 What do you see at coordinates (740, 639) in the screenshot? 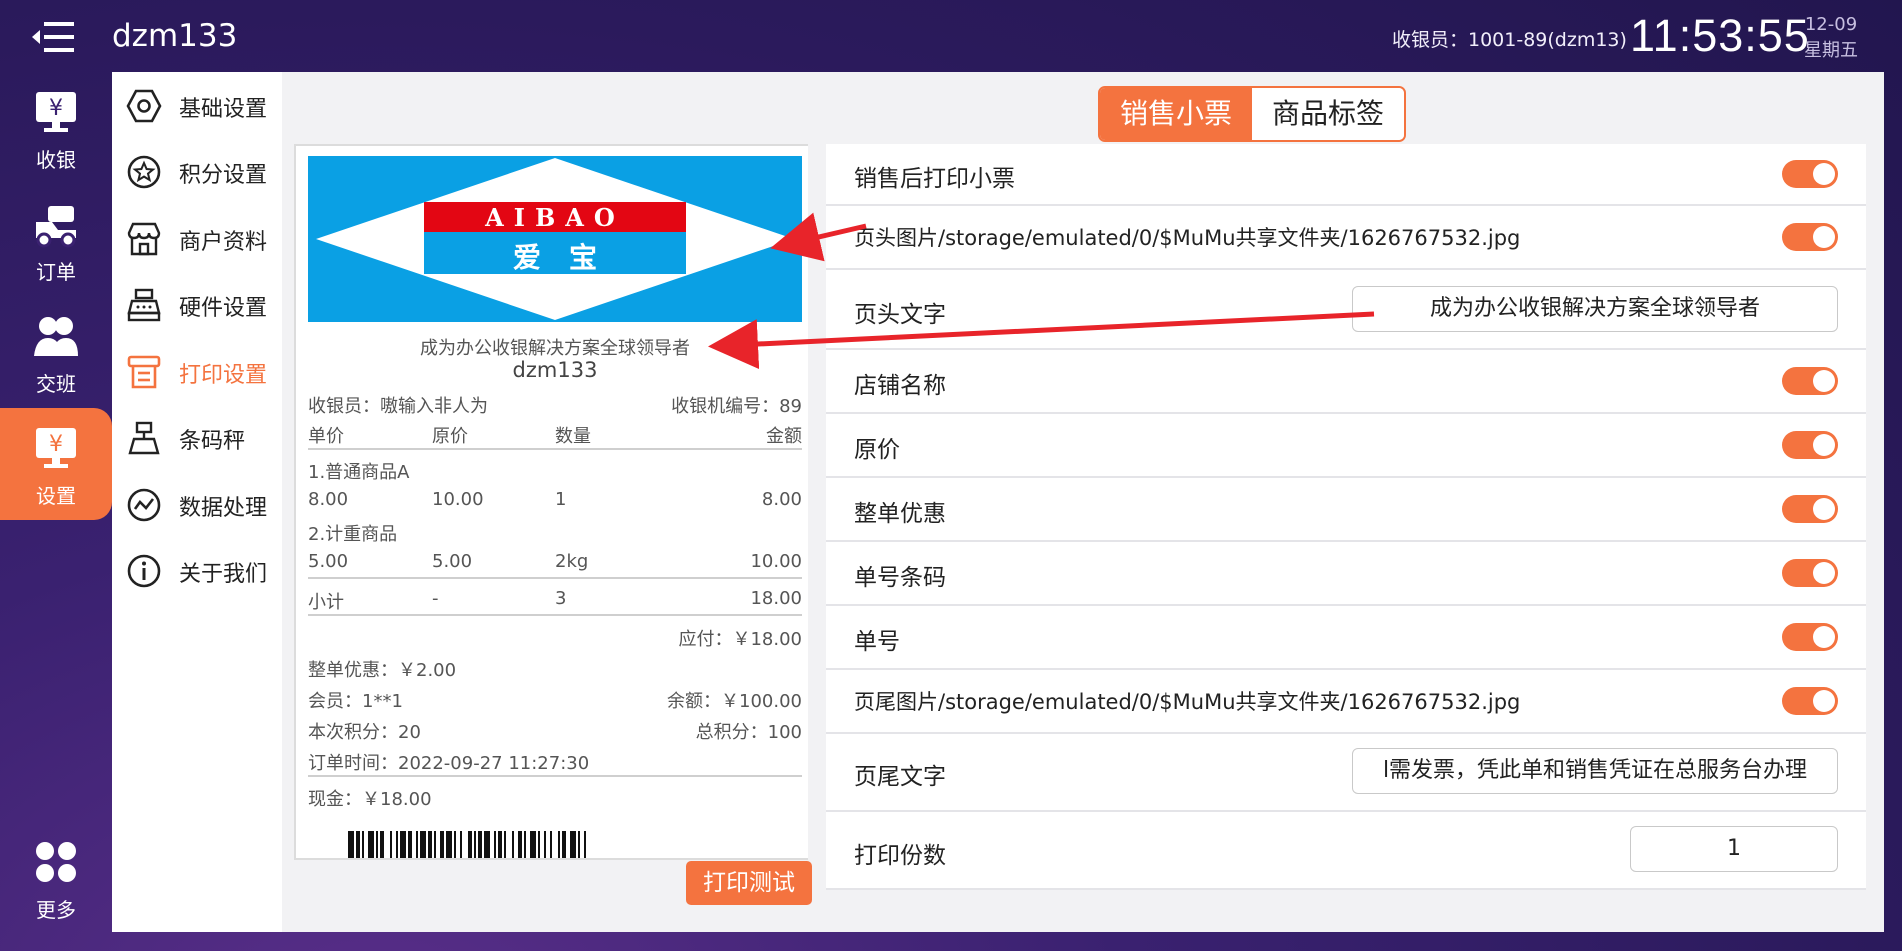
I see `receipt-payable: 应付：￥18.00` at bounding box center [740, 639].